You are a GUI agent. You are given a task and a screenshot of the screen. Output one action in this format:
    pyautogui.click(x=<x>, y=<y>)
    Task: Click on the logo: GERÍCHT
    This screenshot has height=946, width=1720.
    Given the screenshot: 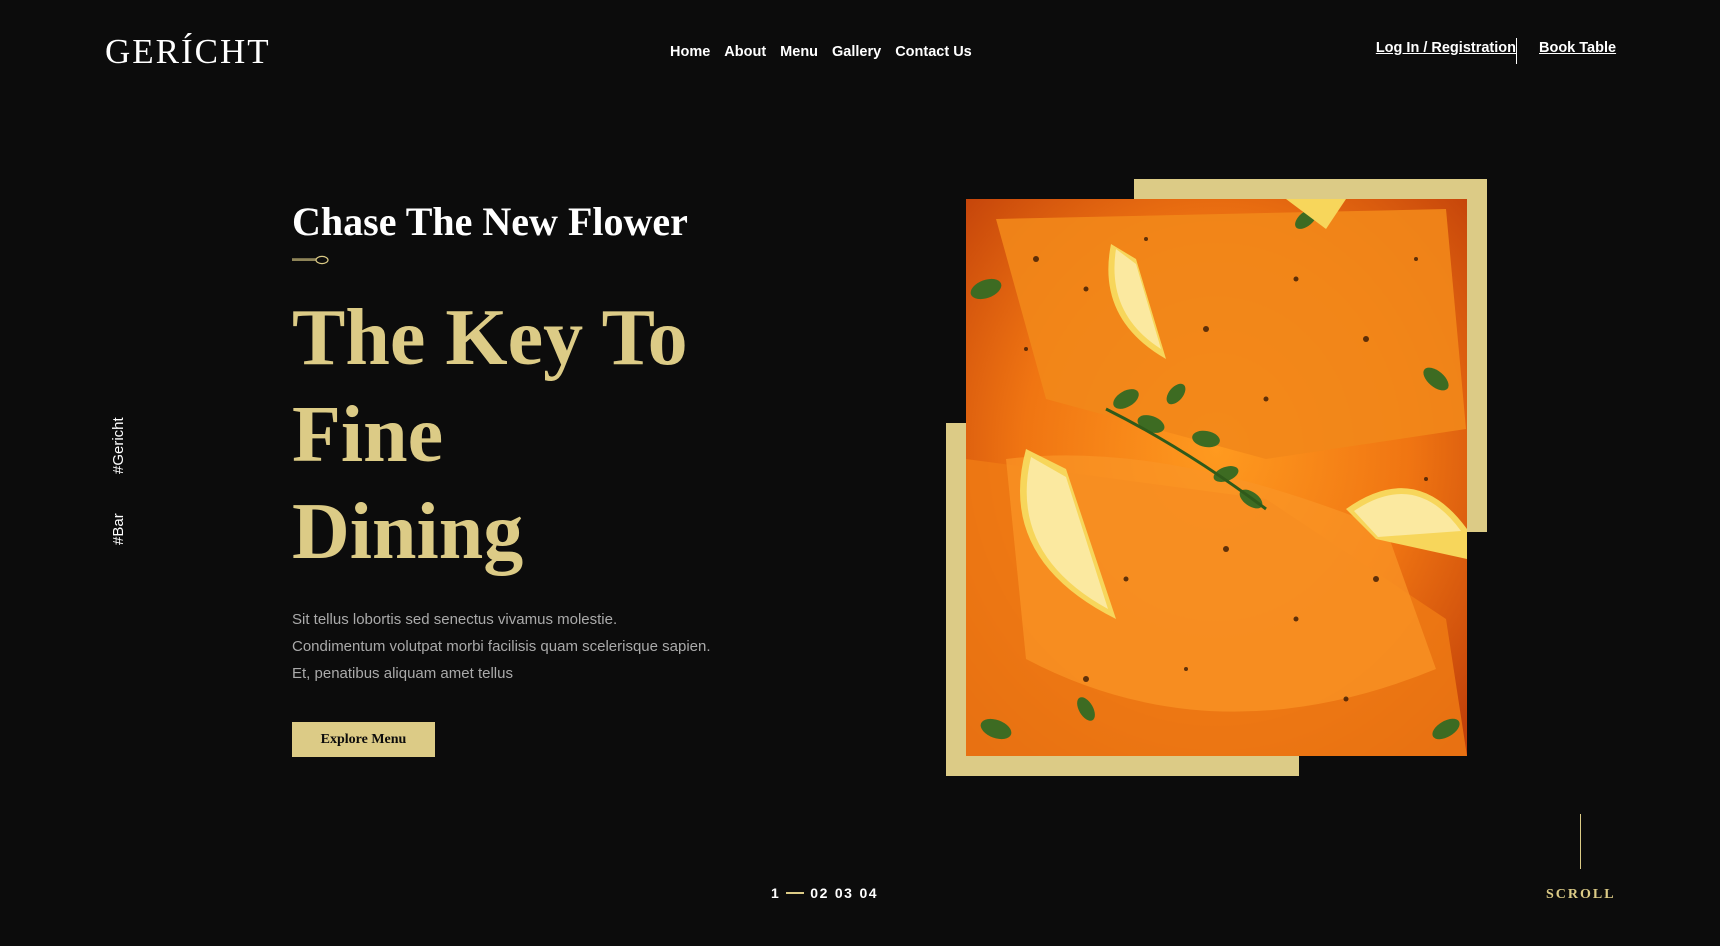 What is the action you would take?
    pyautogui.click(x=188, y=52)
    